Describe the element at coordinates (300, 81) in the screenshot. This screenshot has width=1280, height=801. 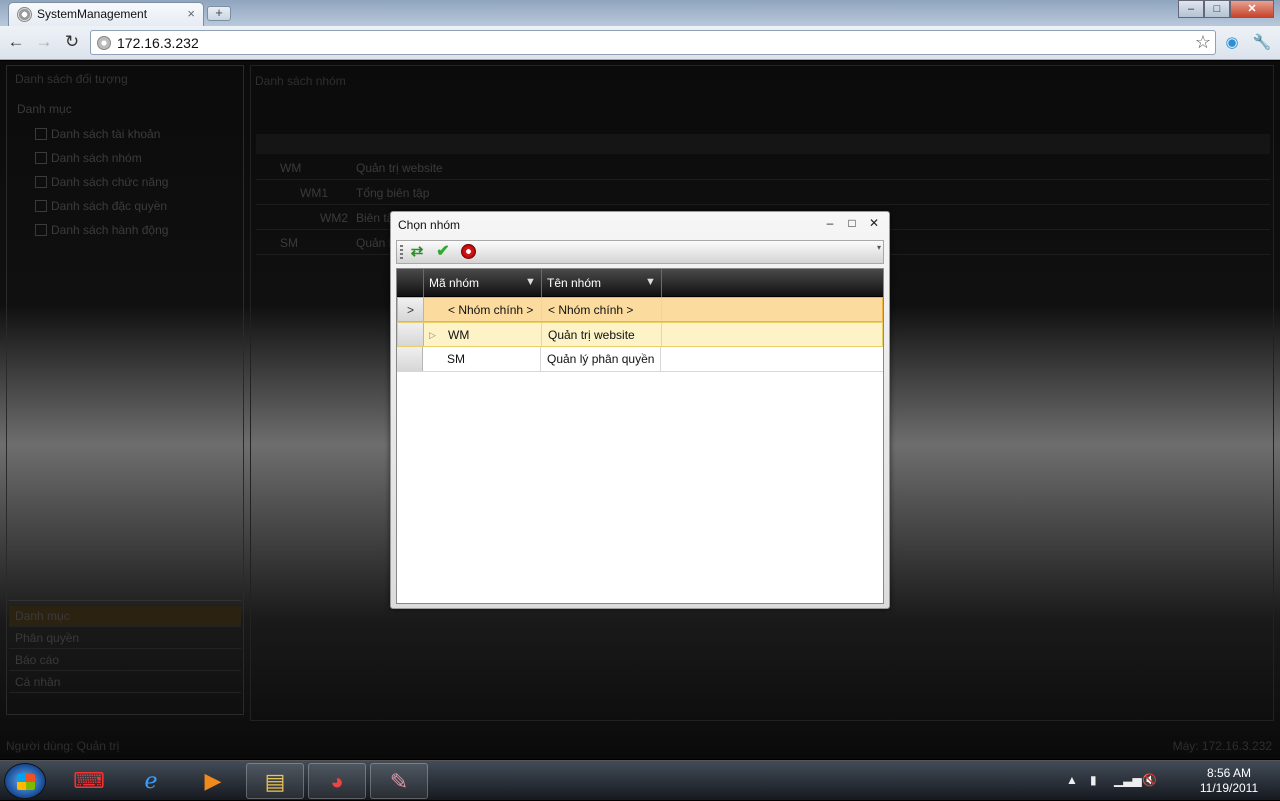
I see `right-panel-title: Danh sách nhóm` at that location.